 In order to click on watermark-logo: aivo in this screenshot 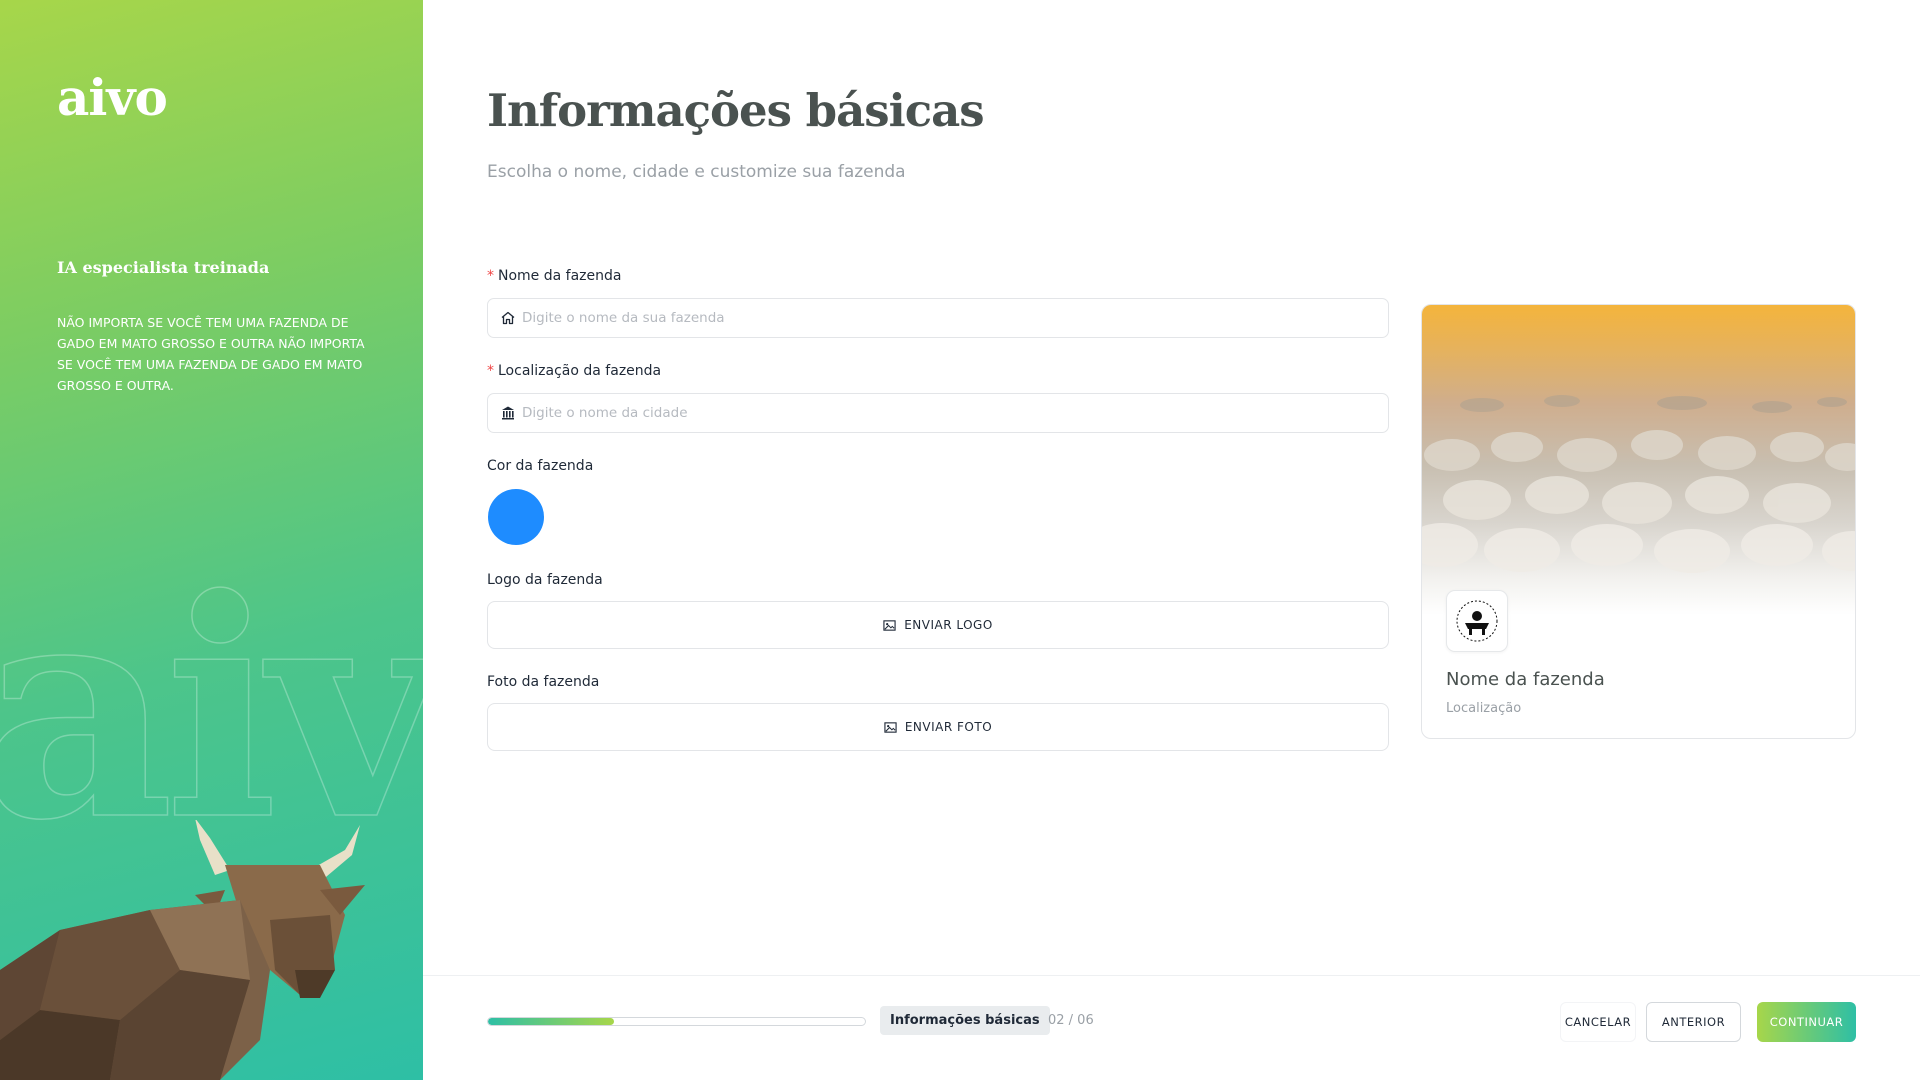, I will do `click(211, 709)`.